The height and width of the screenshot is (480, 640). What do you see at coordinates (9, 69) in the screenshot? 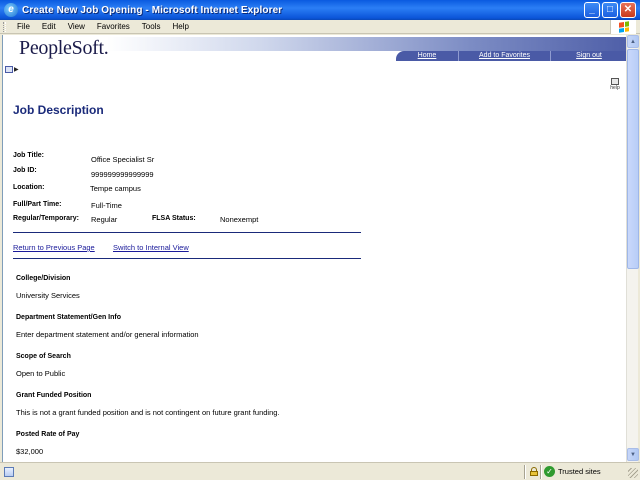
I see `menu-toggle-icon` at bounding box center [9, 69].